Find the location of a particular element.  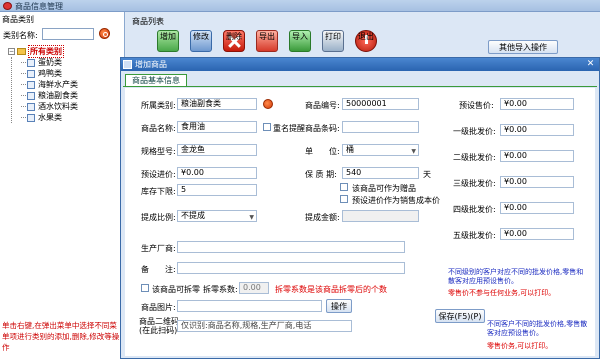

unit-select: 桶 ▼ is located at coordinates (380, 150).